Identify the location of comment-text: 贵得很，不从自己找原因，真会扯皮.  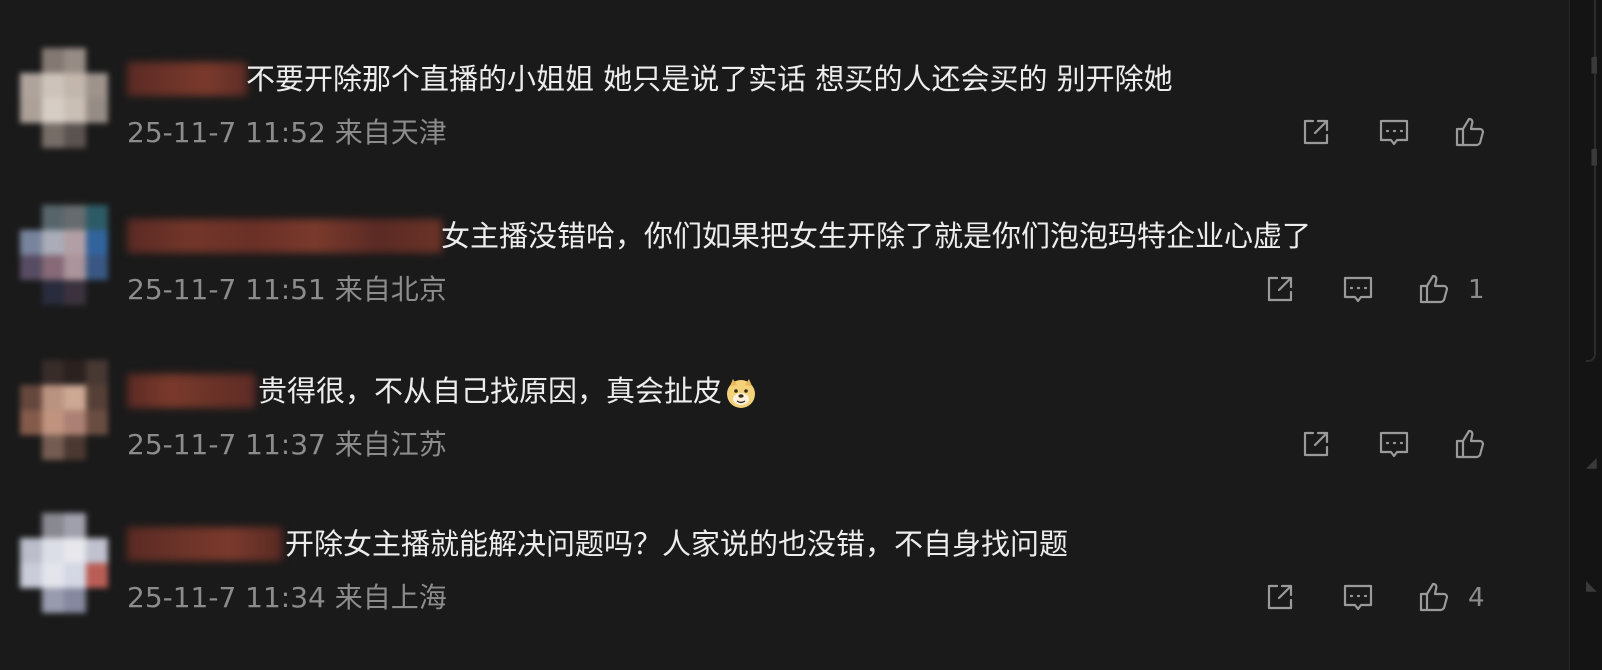
(508, 391).